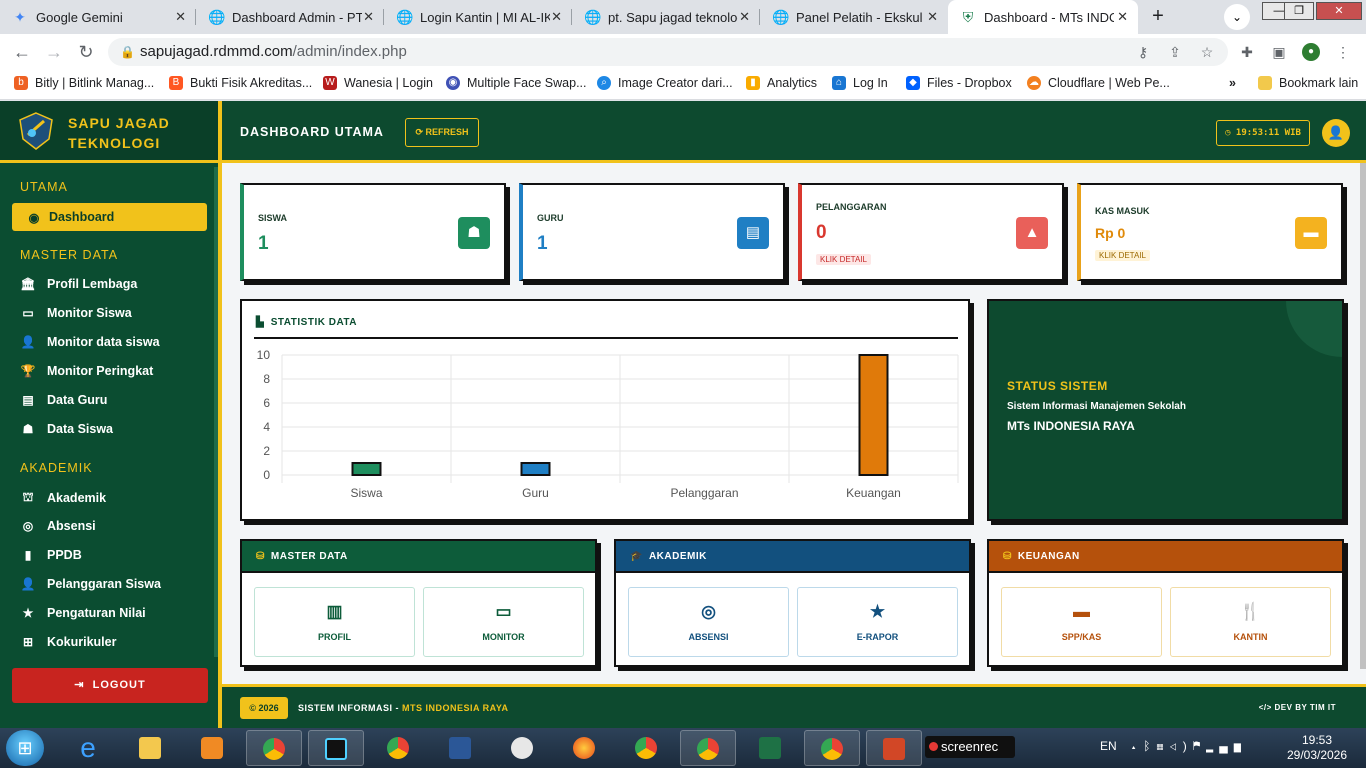 The height and width of the screenshot is (768, 1366). Describe the element at coordinates (1336, 133) in the screenshot. I see `user-settings-button: 👤` at that location.